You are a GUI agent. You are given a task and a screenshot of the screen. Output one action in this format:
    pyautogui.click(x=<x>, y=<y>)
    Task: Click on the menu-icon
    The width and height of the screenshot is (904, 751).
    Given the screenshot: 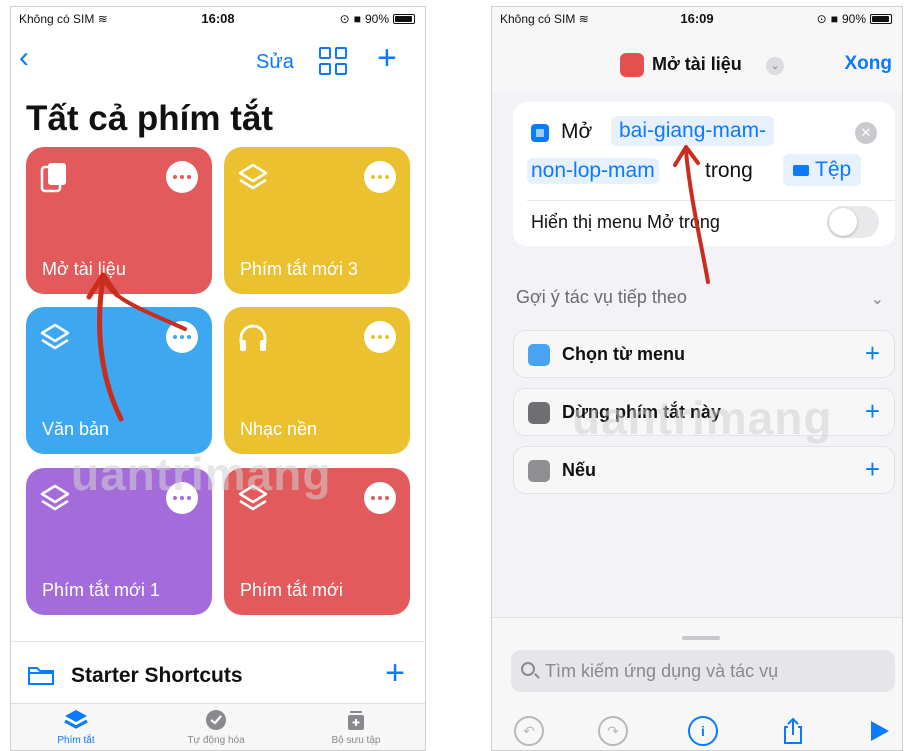 What is the action you would take?
    pyautogui.click(x=539, y=355)
    